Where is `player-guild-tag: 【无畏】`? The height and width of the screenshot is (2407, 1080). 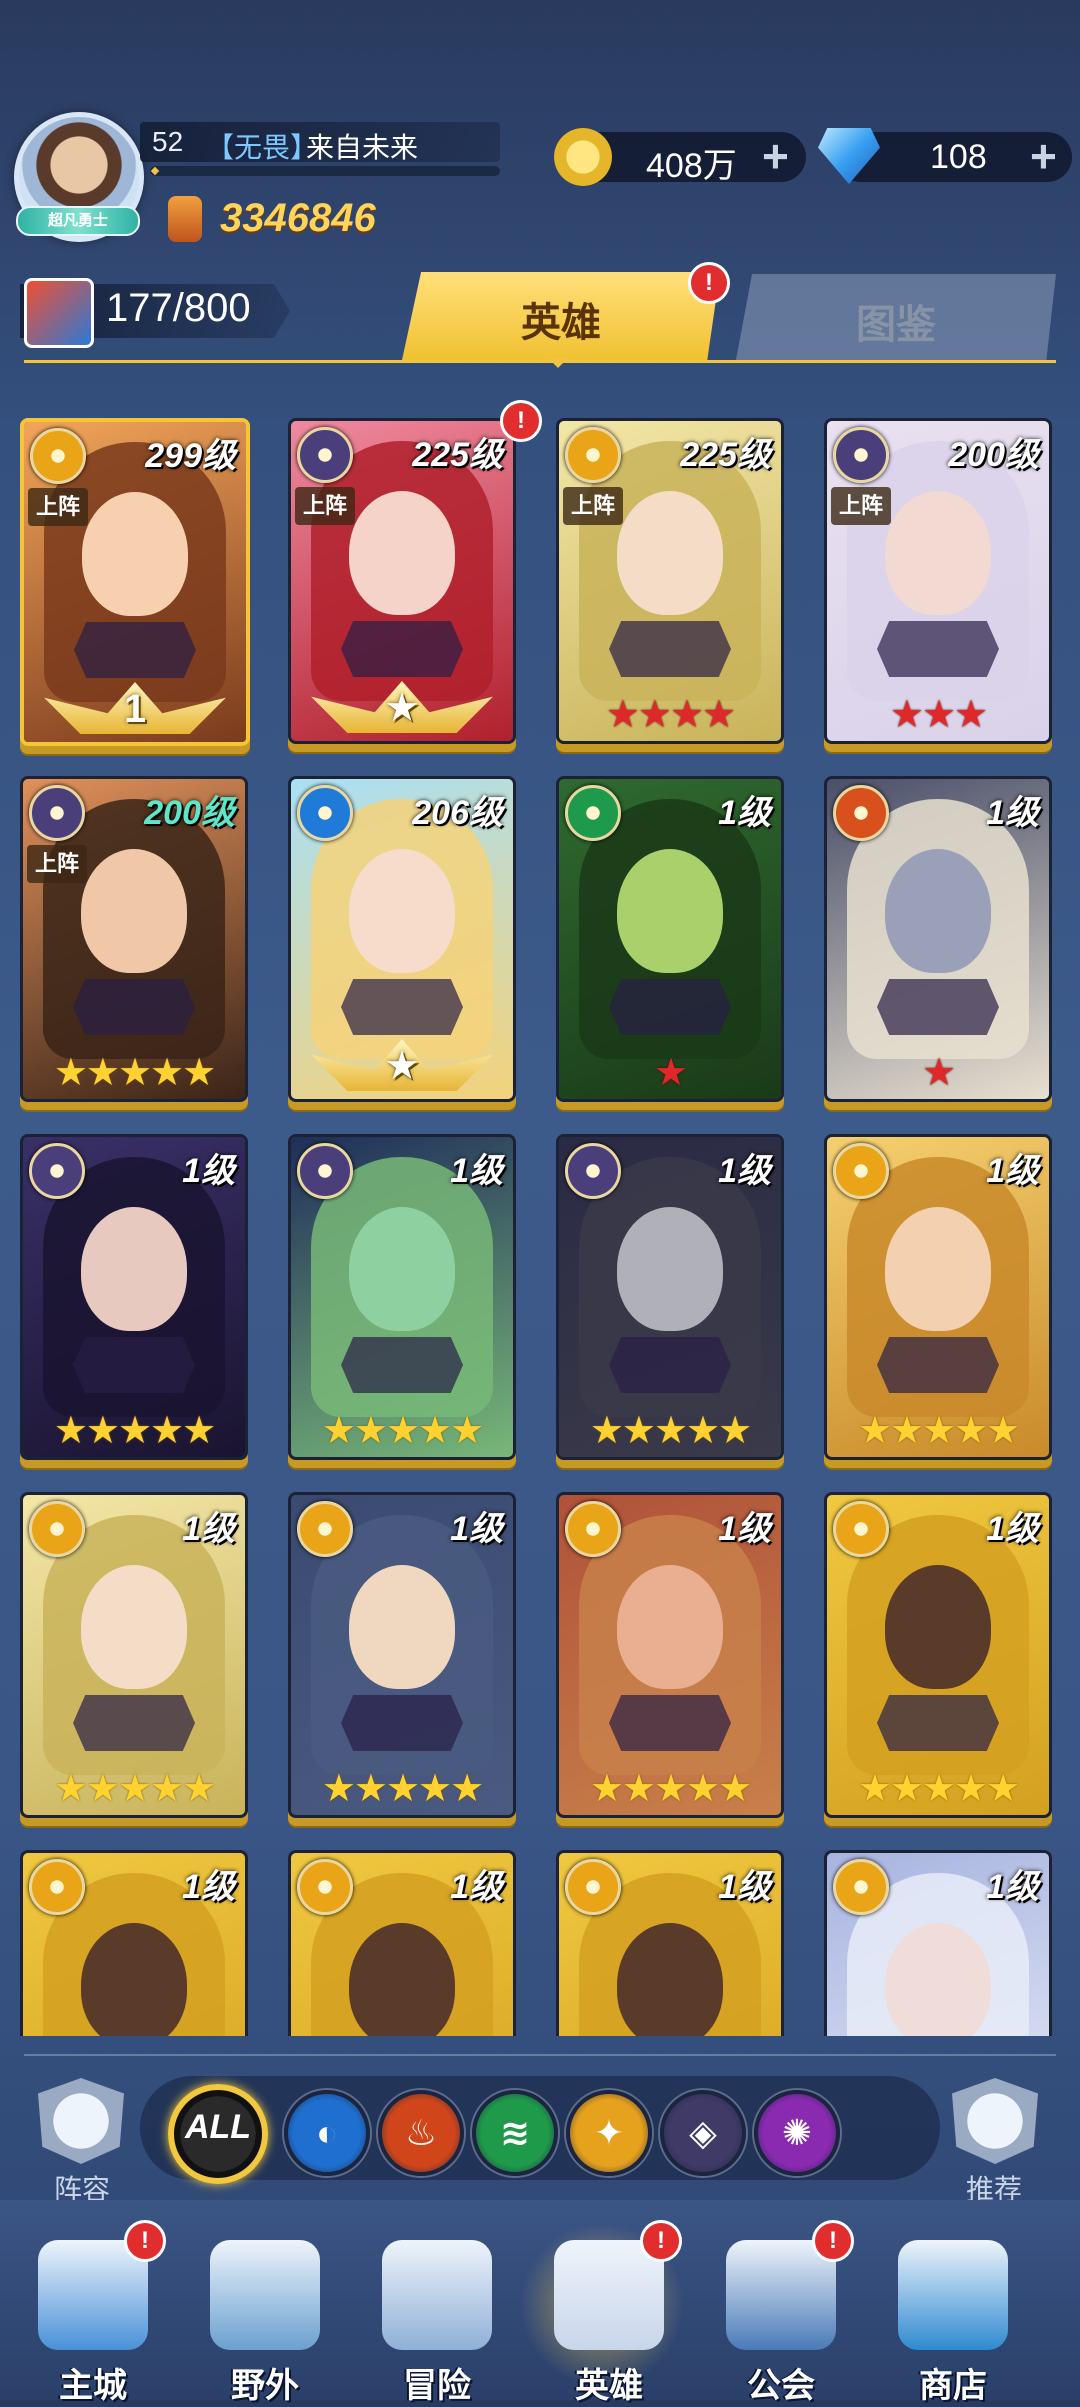
player-guild-tag: 【无畏】 is located at coordinates (262, 146).